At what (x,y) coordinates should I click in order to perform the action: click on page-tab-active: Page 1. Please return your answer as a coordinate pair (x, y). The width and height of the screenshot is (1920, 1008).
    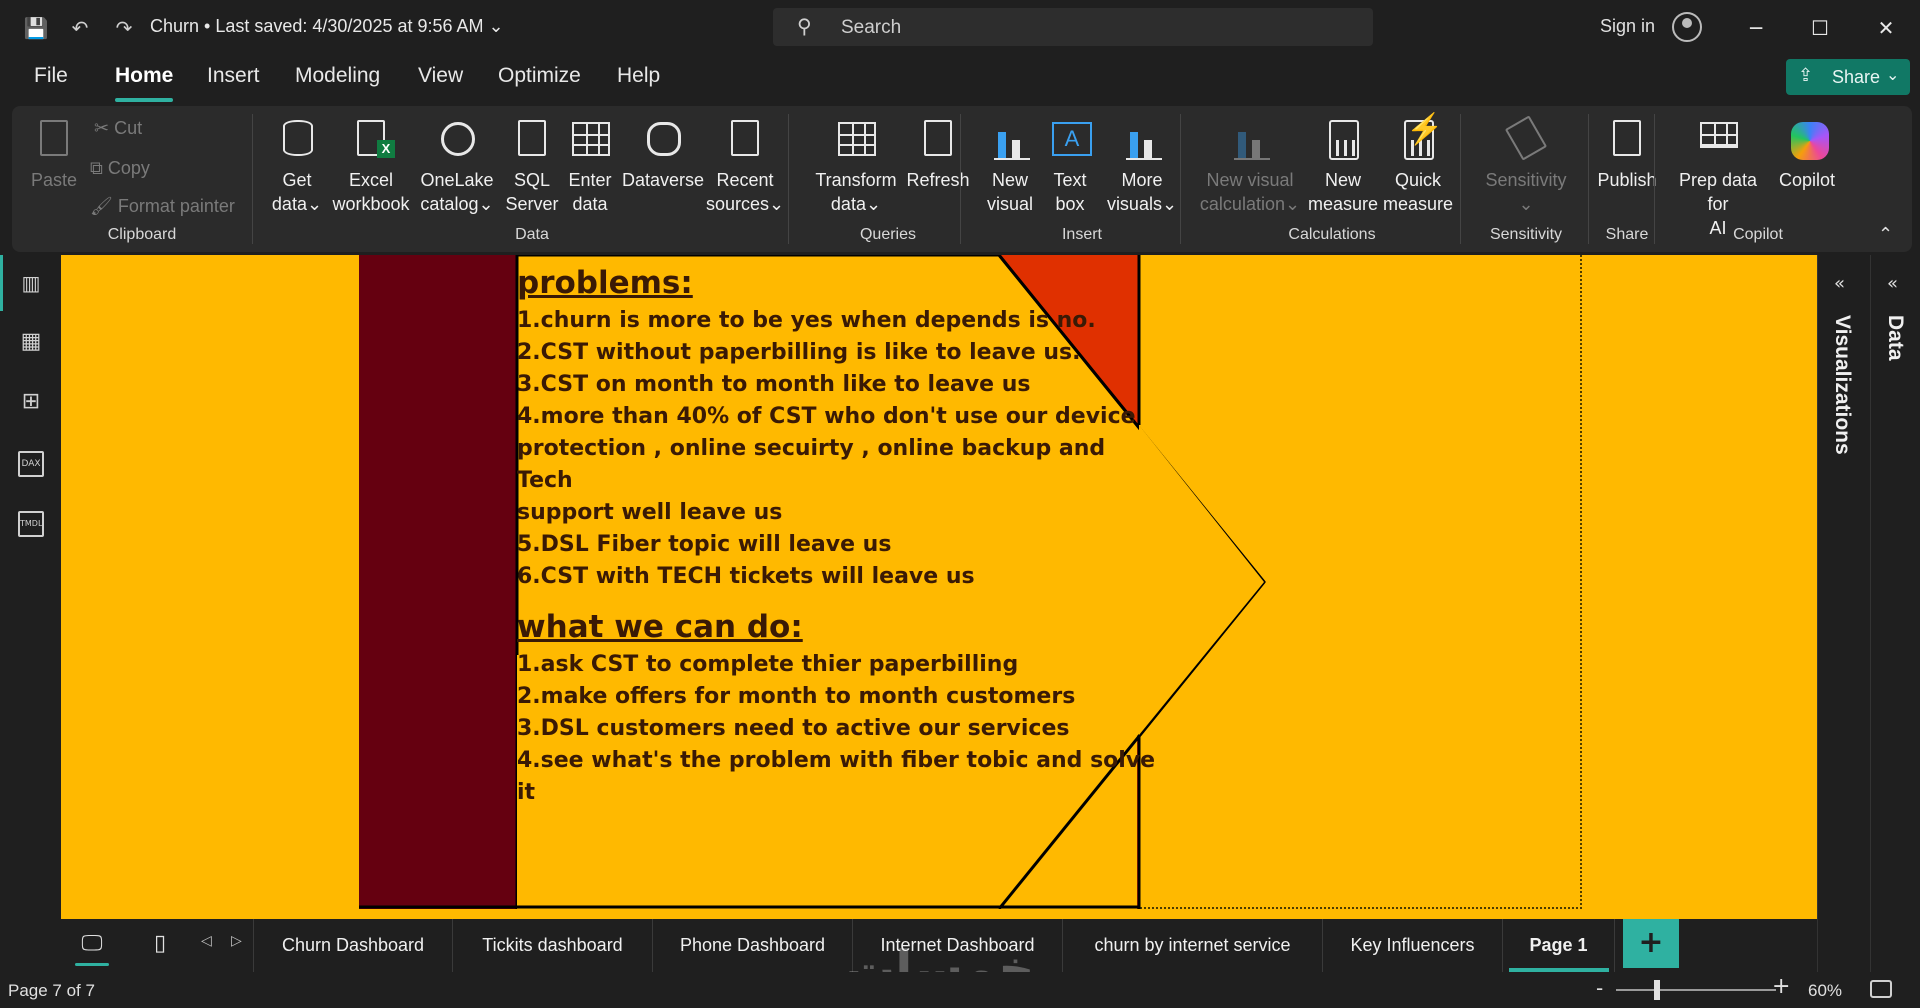
    Looking at the image, I should click on (1559, 945).